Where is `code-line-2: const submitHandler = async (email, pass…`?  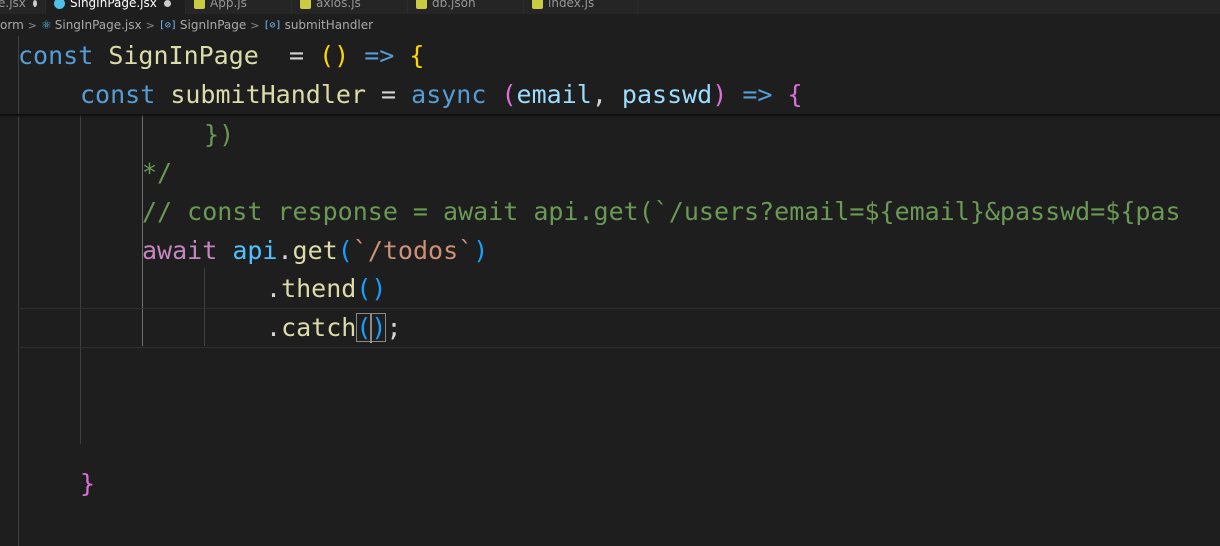
code-line-2: const submitHandler = async (email, pass… is located at coordinates (441, 94).